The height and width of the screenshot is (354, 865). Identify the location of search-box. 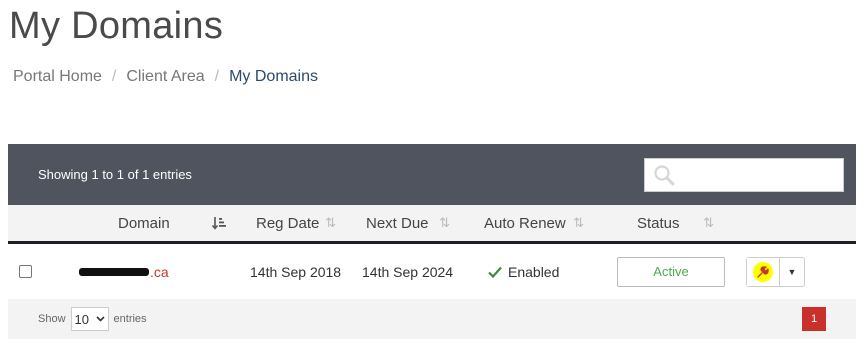
(744, 174).